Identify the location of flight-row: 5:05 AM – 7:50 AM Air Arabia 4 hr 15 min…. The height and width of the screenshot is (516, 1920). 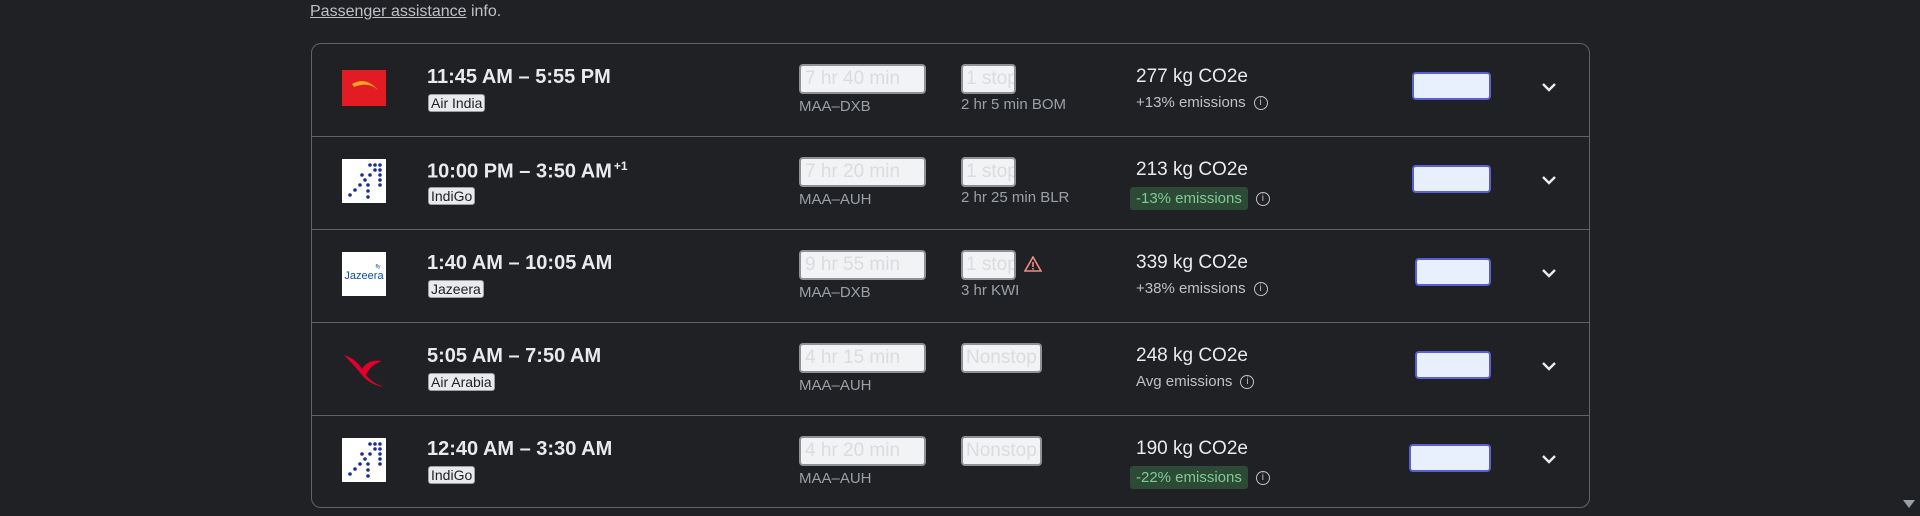
(950, 369).